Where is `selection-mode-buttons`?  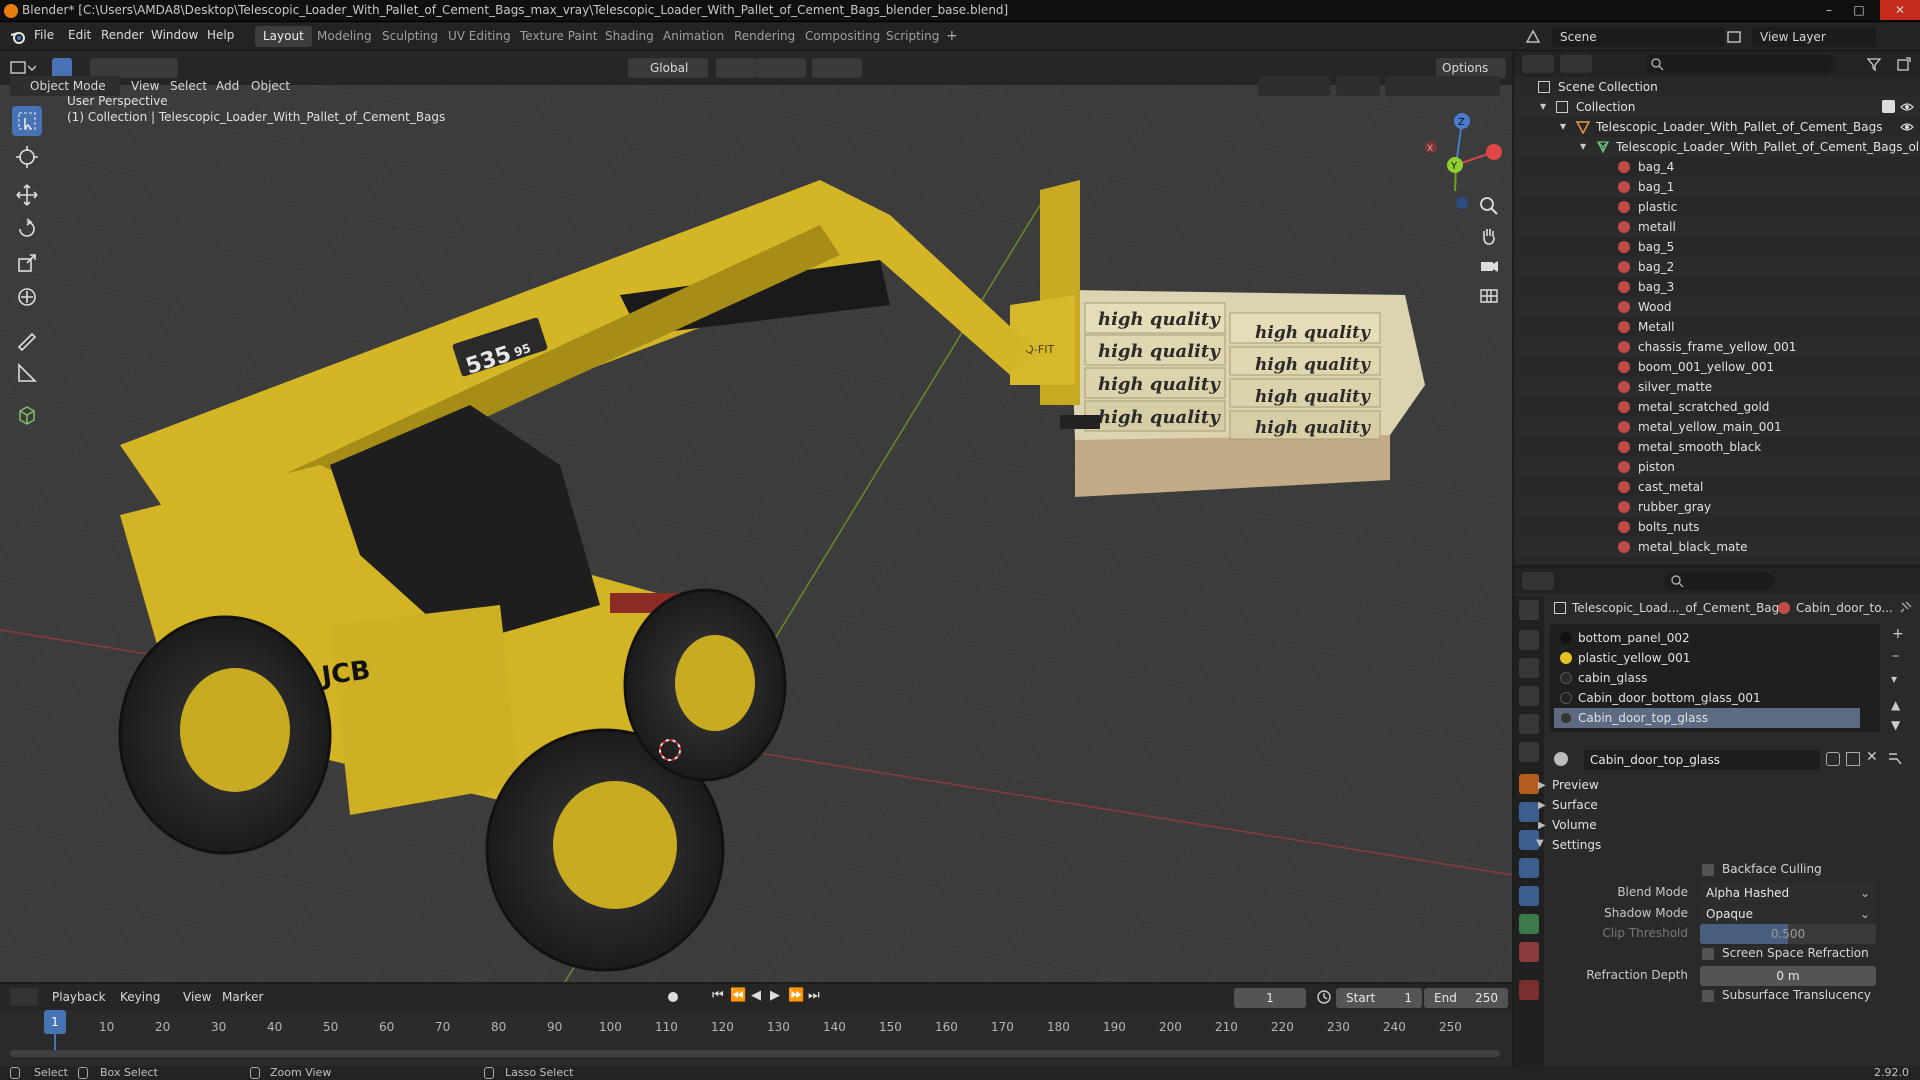
selection-mode-buttons is located at coordinates (134, 68).